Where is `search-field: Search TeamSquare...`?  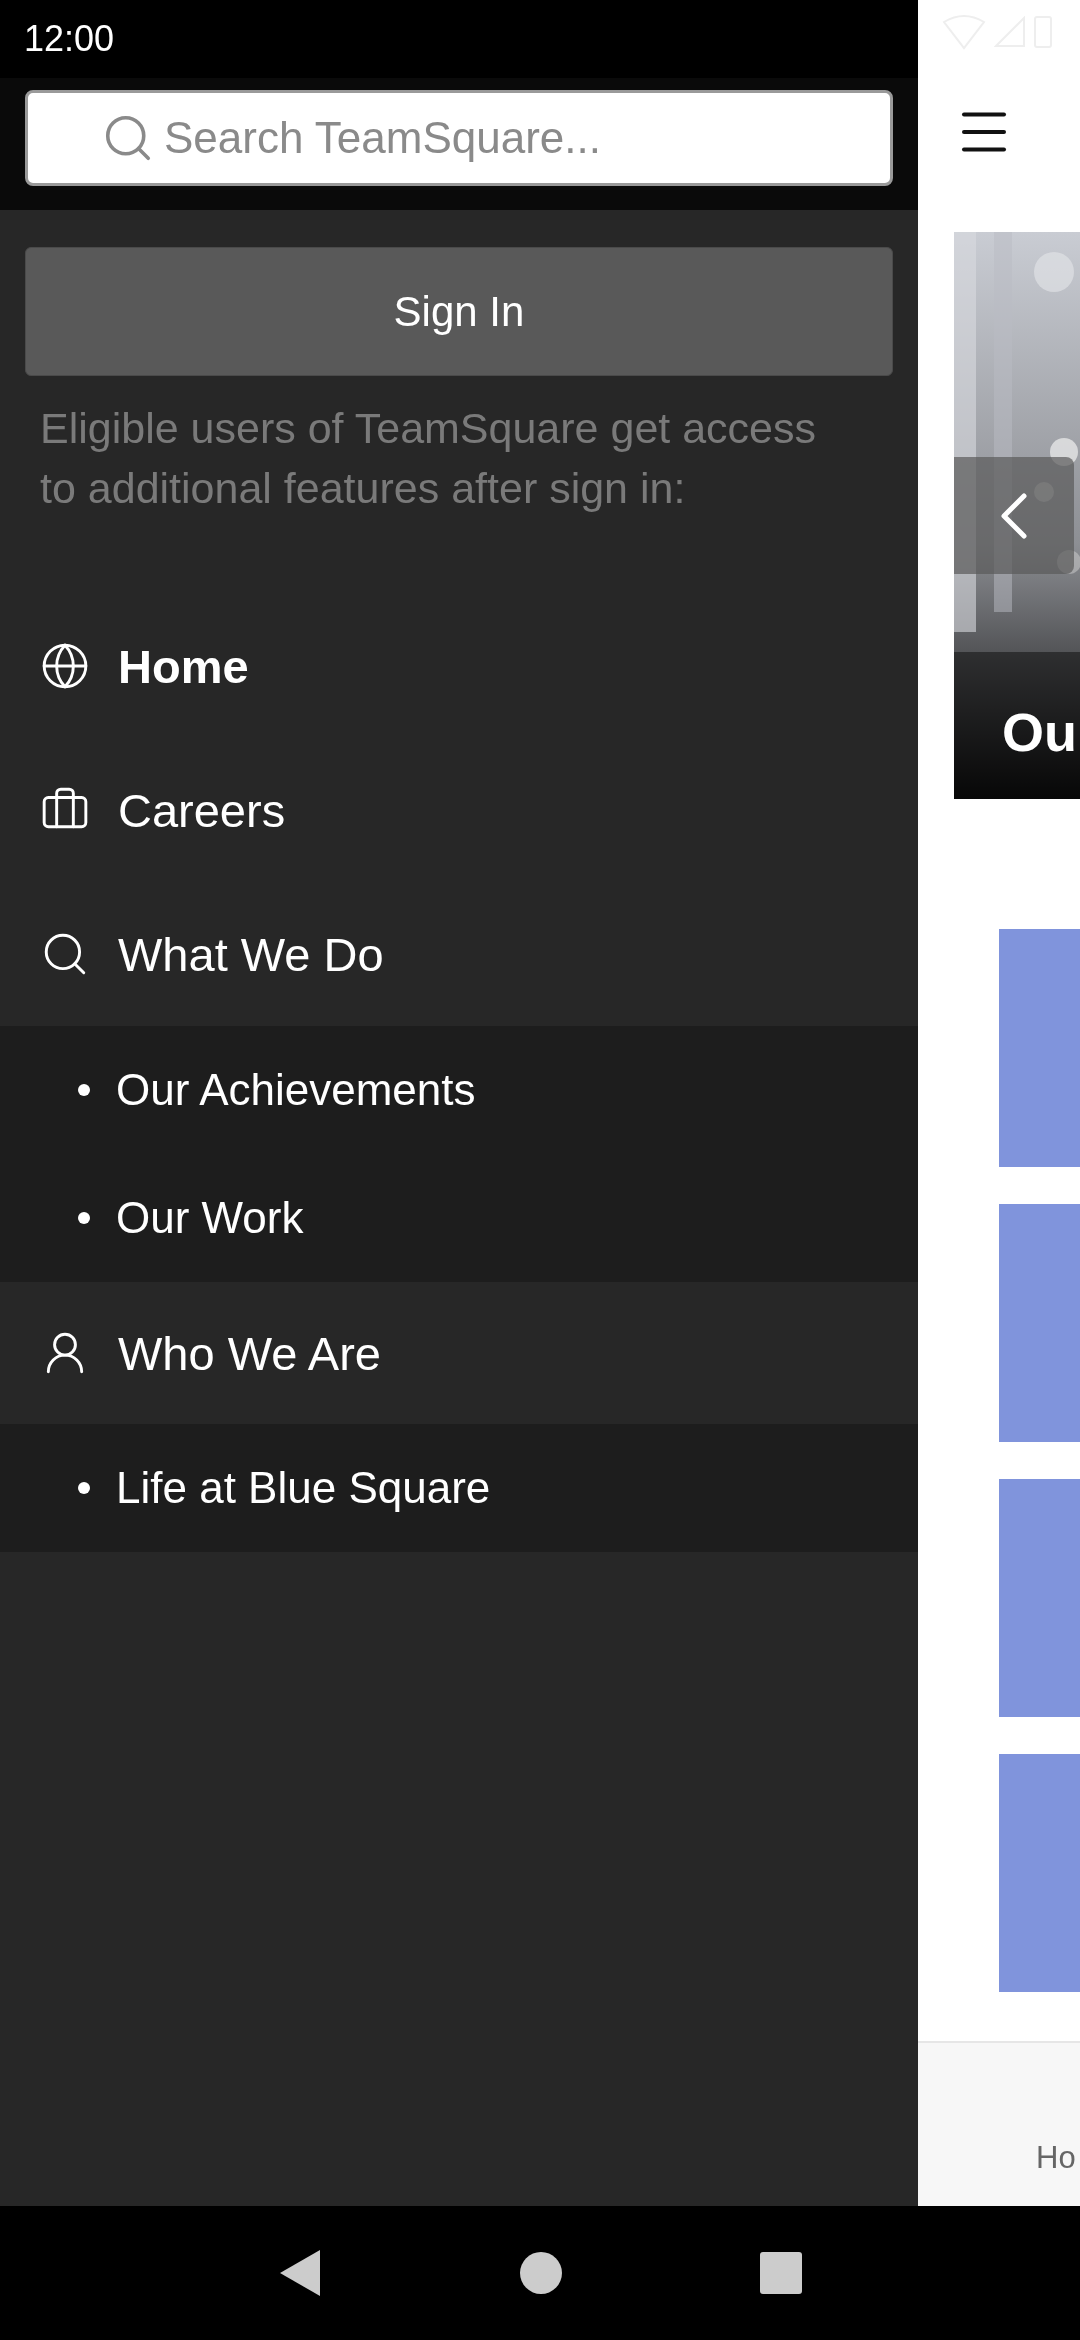
search-field: Search TeamSquare... is located at coordinates (459, 138).